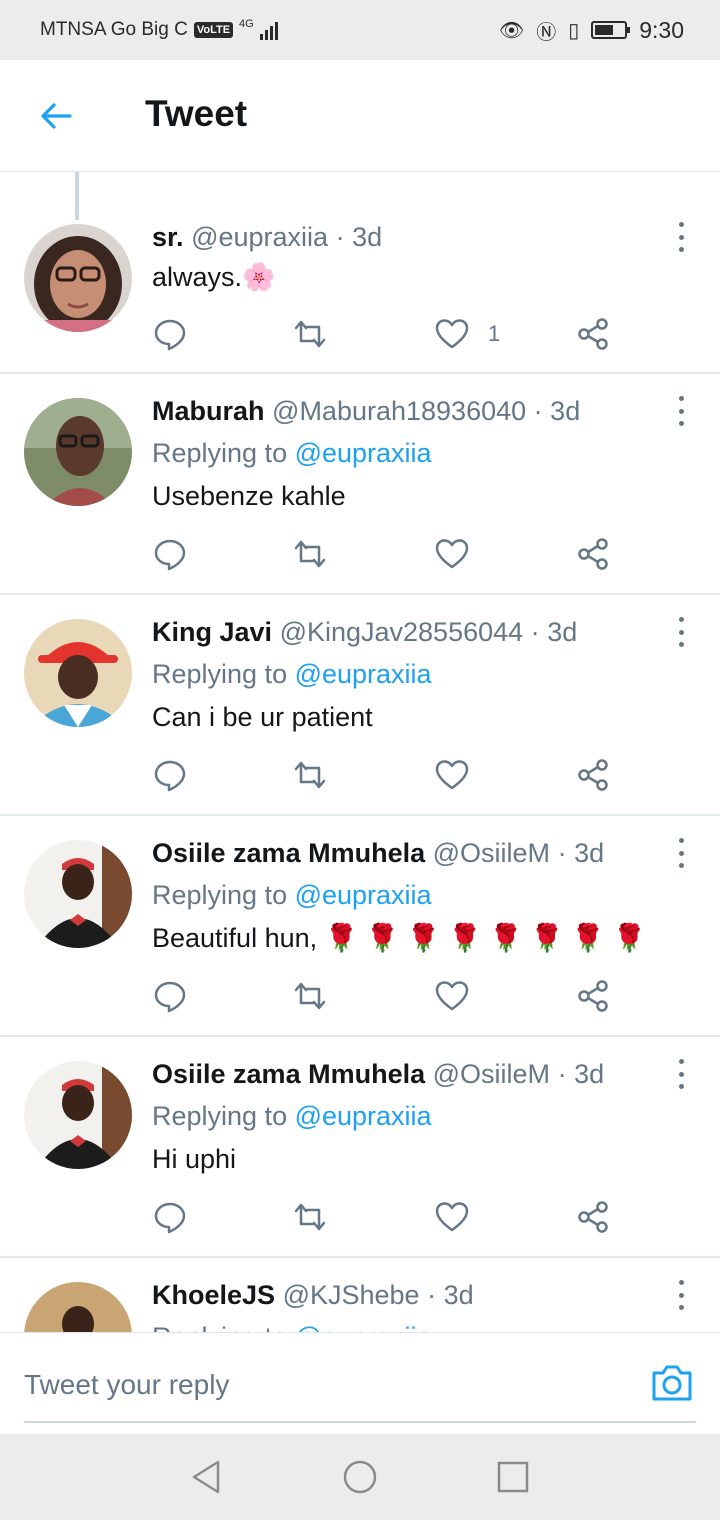 The width and height of the screenshot is (720, 1520). What do you see at coordinates (406, 237) in the screenshot?
I see `tweet-meta: sr. @eupraxiia · 3d` at bounding box center [406, 237].